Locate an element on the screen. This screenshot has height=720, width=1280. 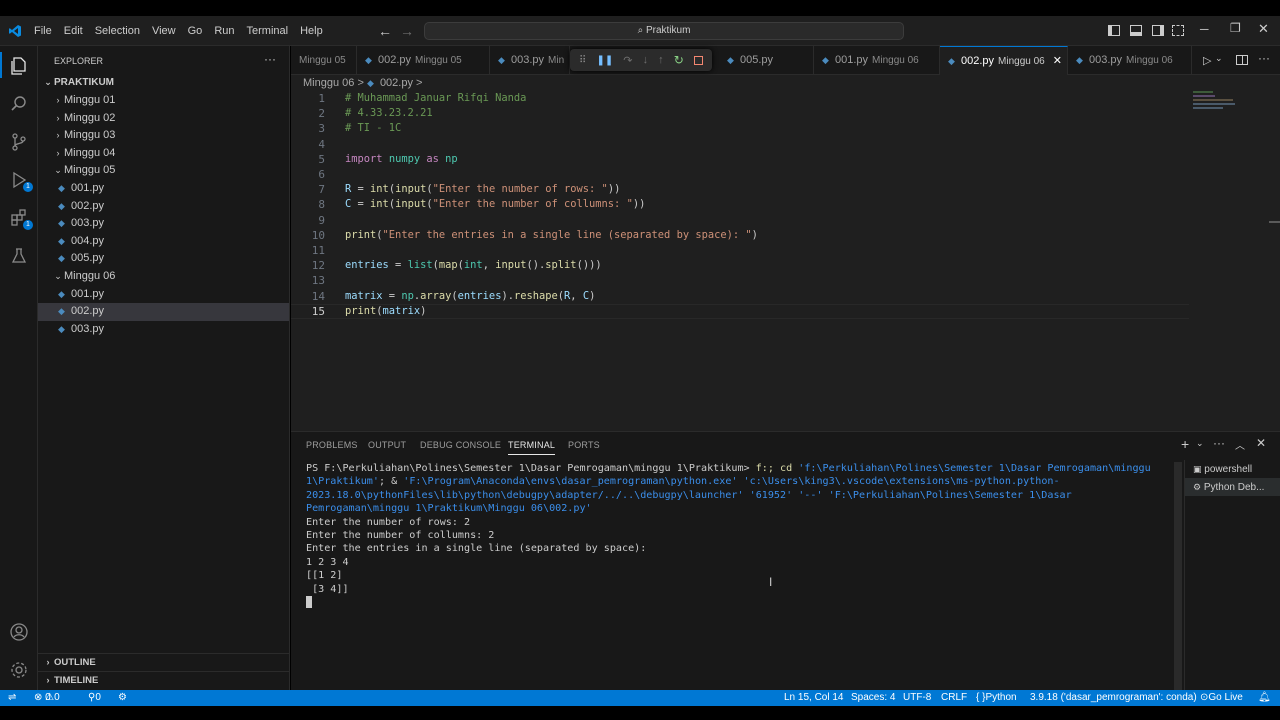
tab-003-minggu06: ◆ 003.py Minggu 06 is located at coordinates (1130, 60).